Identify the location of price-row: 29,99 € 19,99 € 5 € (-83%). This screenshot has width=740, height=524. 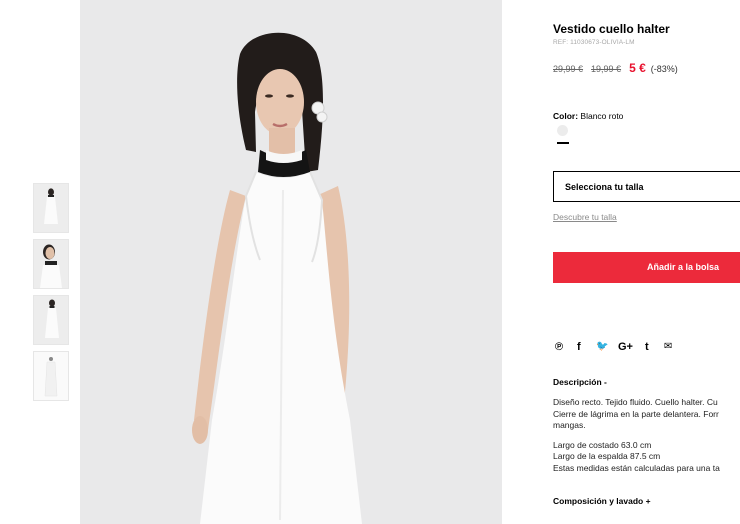
(615, 68).